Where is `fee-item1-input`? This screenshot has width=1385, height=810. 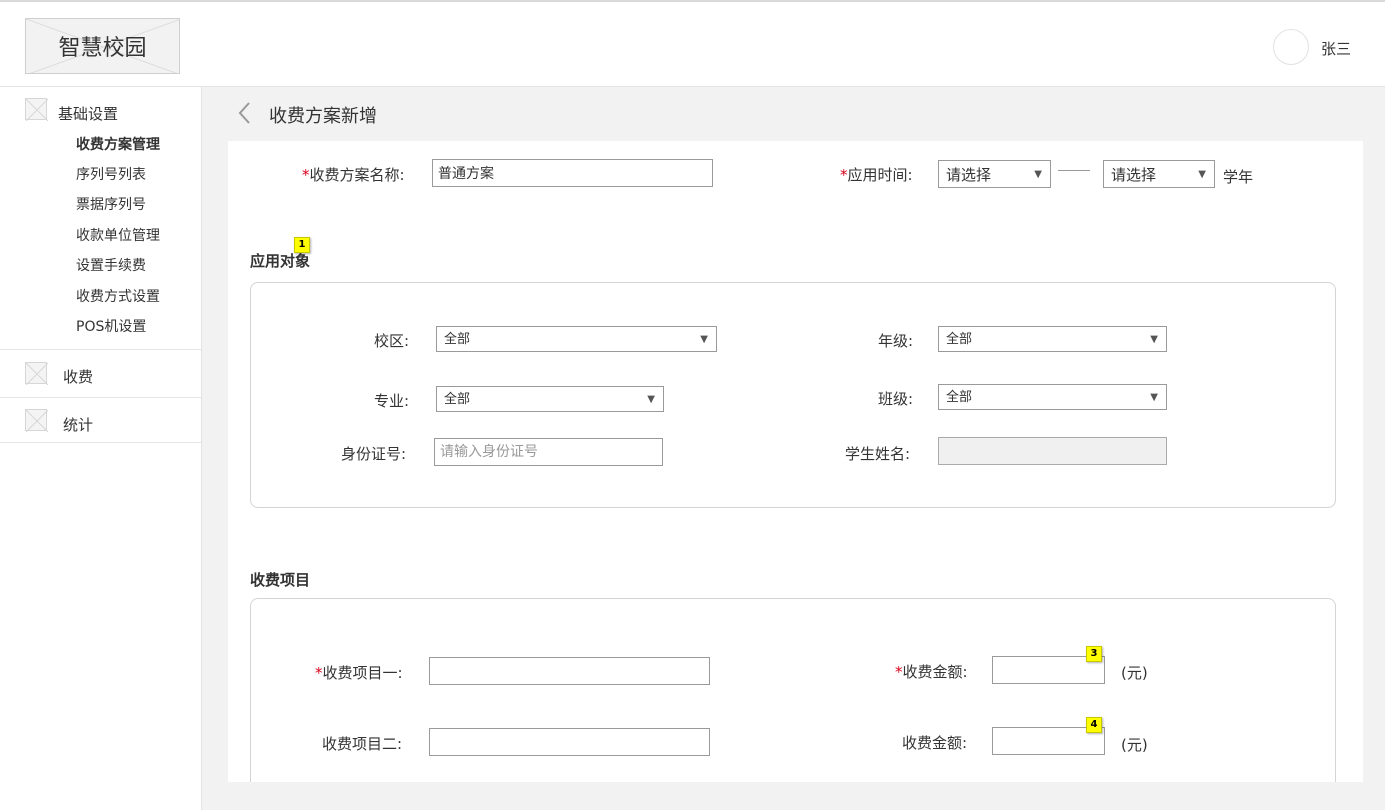
fee-item1-input is located at coordinates (569, 671).